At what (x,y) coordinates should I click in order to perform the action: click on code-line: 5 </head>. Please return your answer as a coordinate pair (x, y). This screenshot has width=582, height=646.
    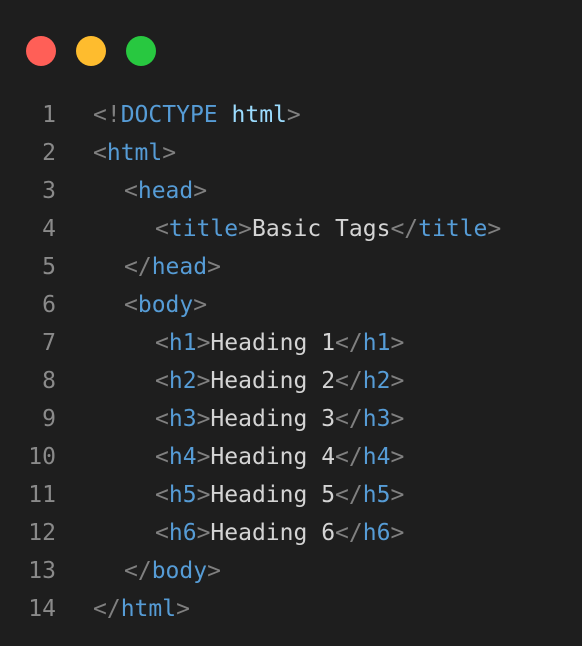
    Looking at the image, I should click on (291, 267).